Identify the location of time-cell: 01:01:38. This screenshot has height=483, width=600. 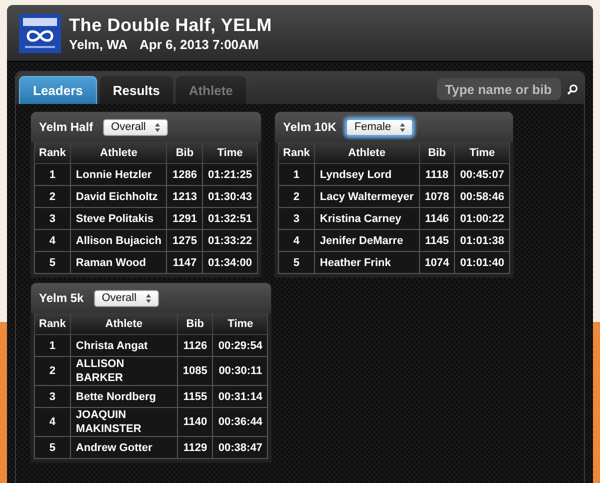
(482, 241).